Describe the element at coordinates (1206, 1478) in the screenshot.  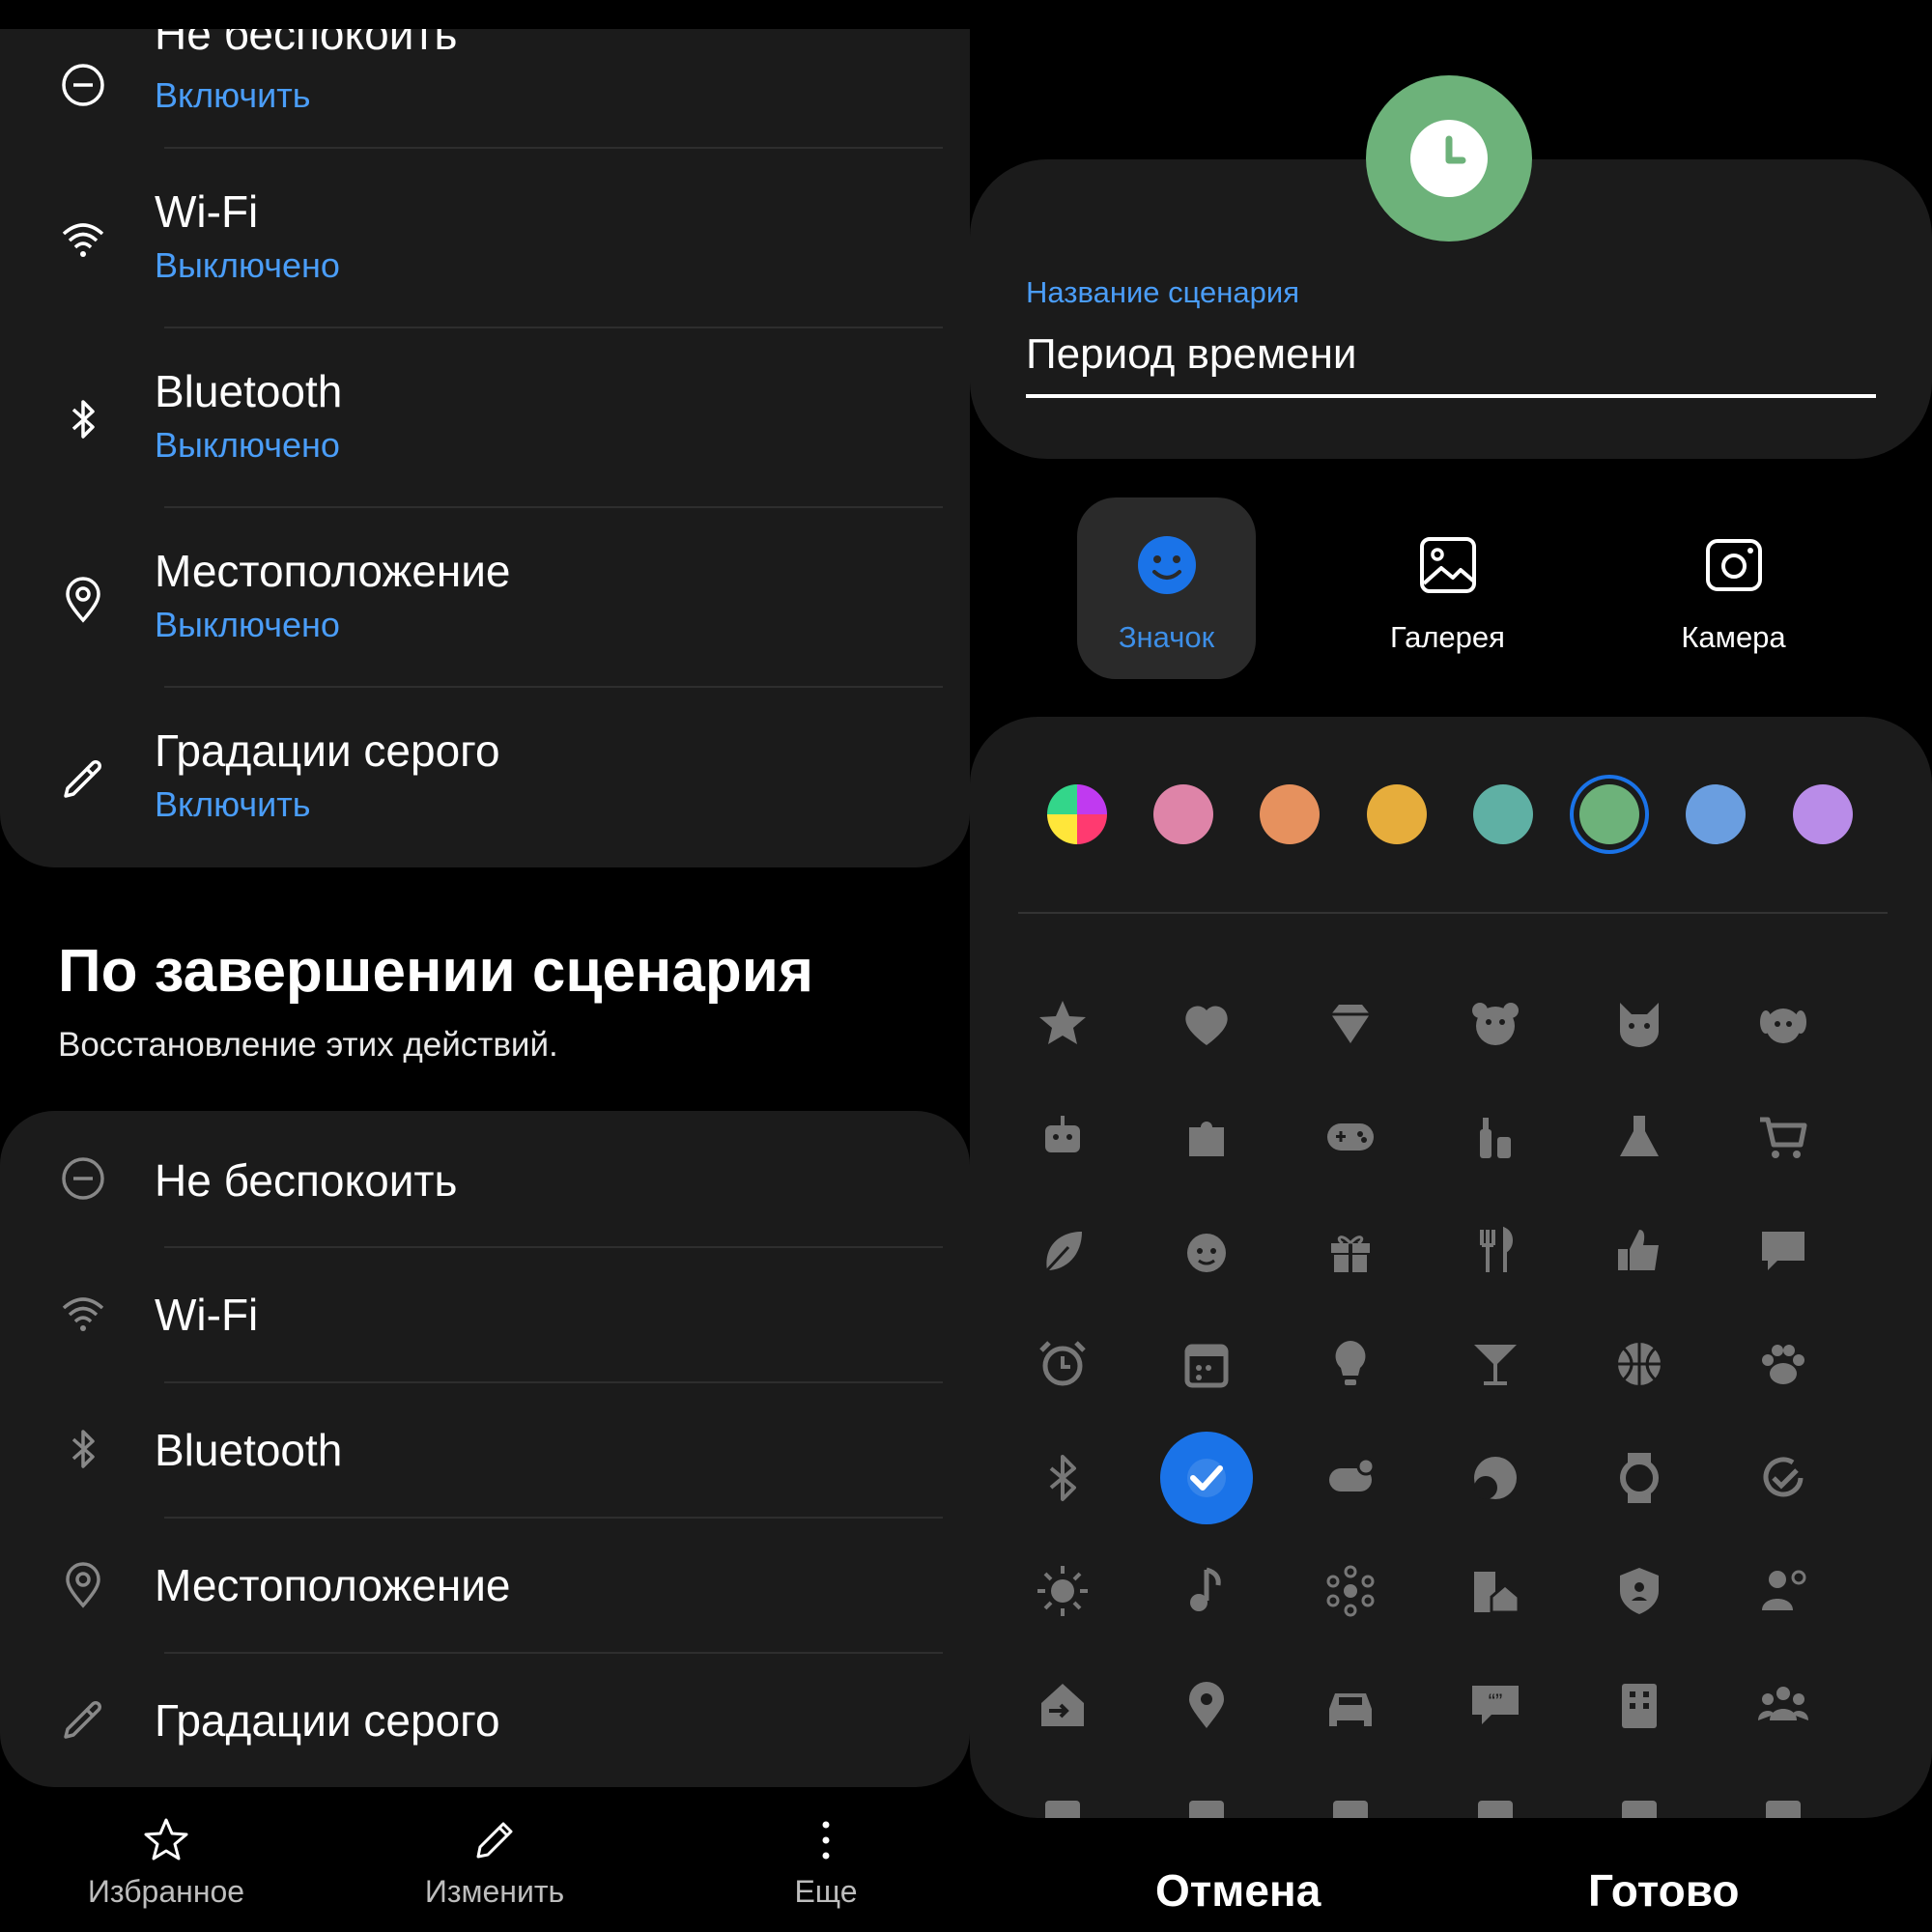
I see `check-selected-icon` at that location.